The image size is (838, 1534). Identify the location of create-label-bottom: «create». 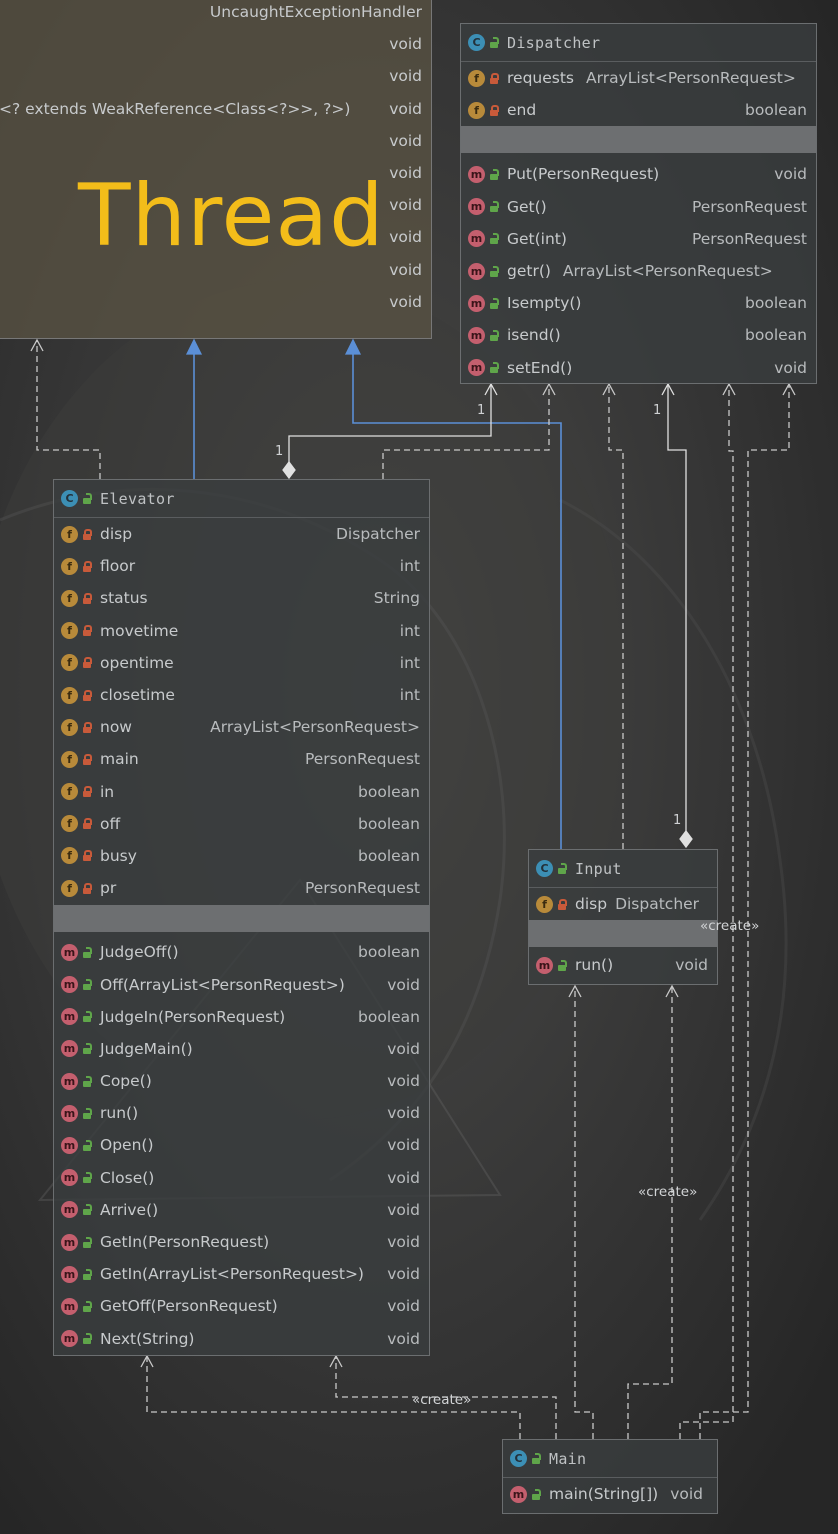
(442, 1400).